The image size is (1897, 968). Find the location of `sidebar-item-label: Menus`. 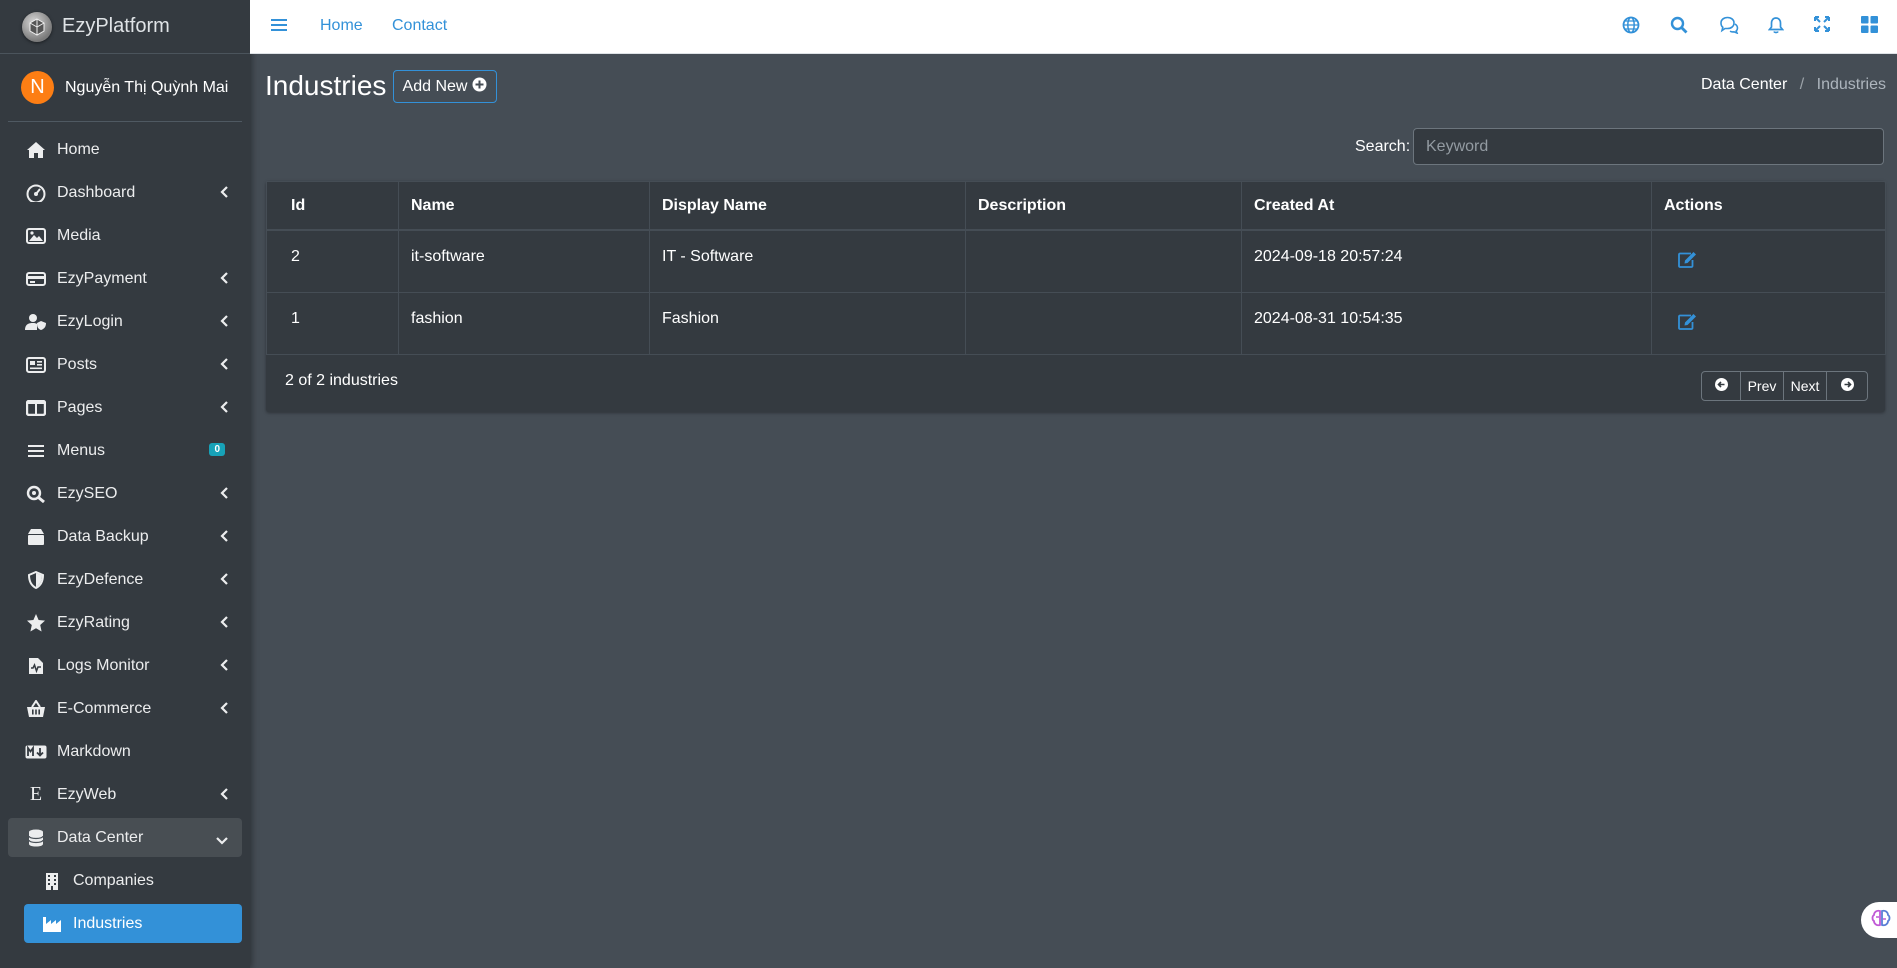

sidebar-item-label: Menus is located at coordinates (81, 450).